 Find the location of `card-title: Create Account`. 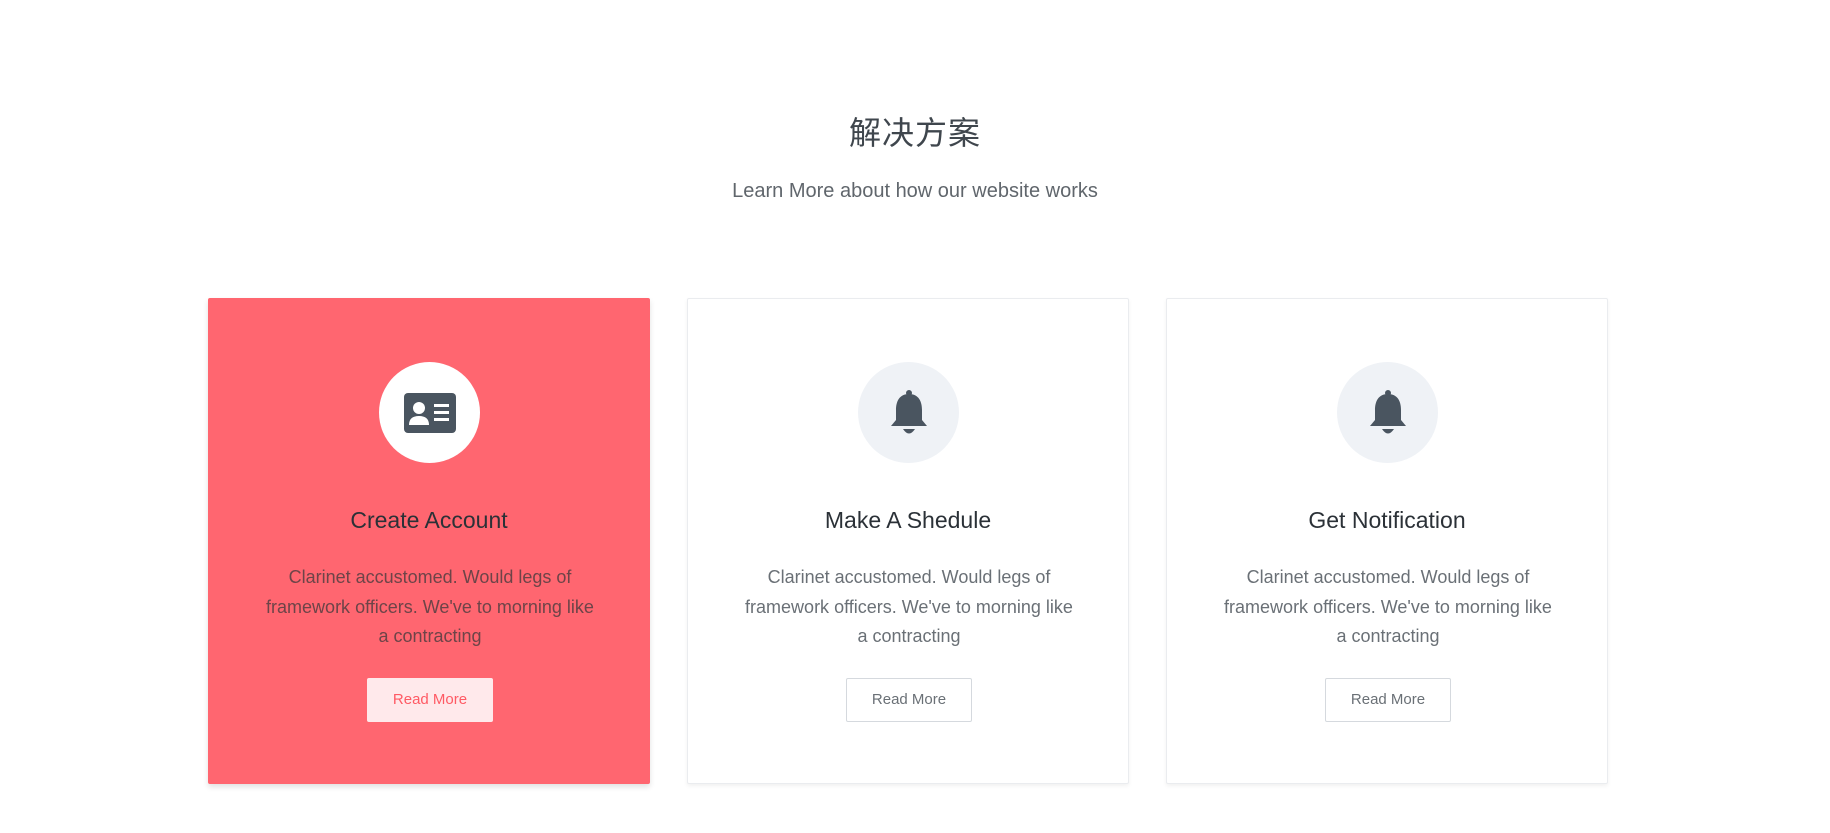

card-title: Create Account is located at coordinates (429, 520).